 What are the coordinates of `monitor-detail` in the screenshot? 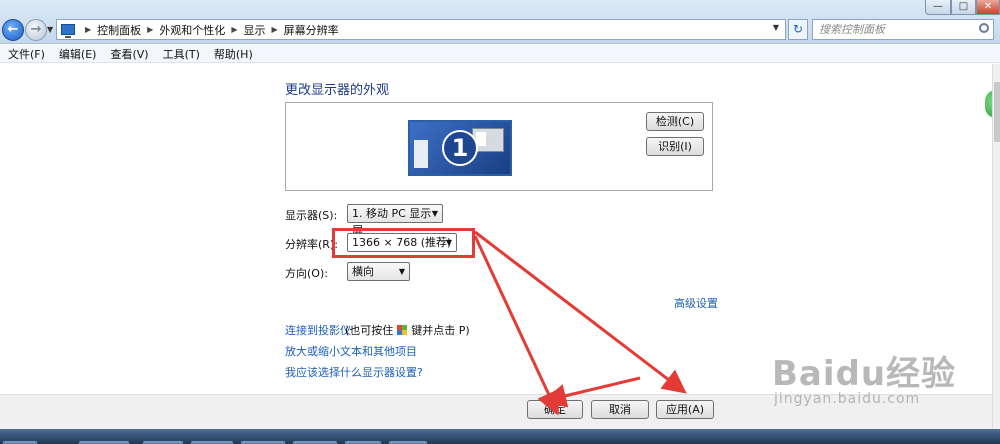 It's located at (421, 154).